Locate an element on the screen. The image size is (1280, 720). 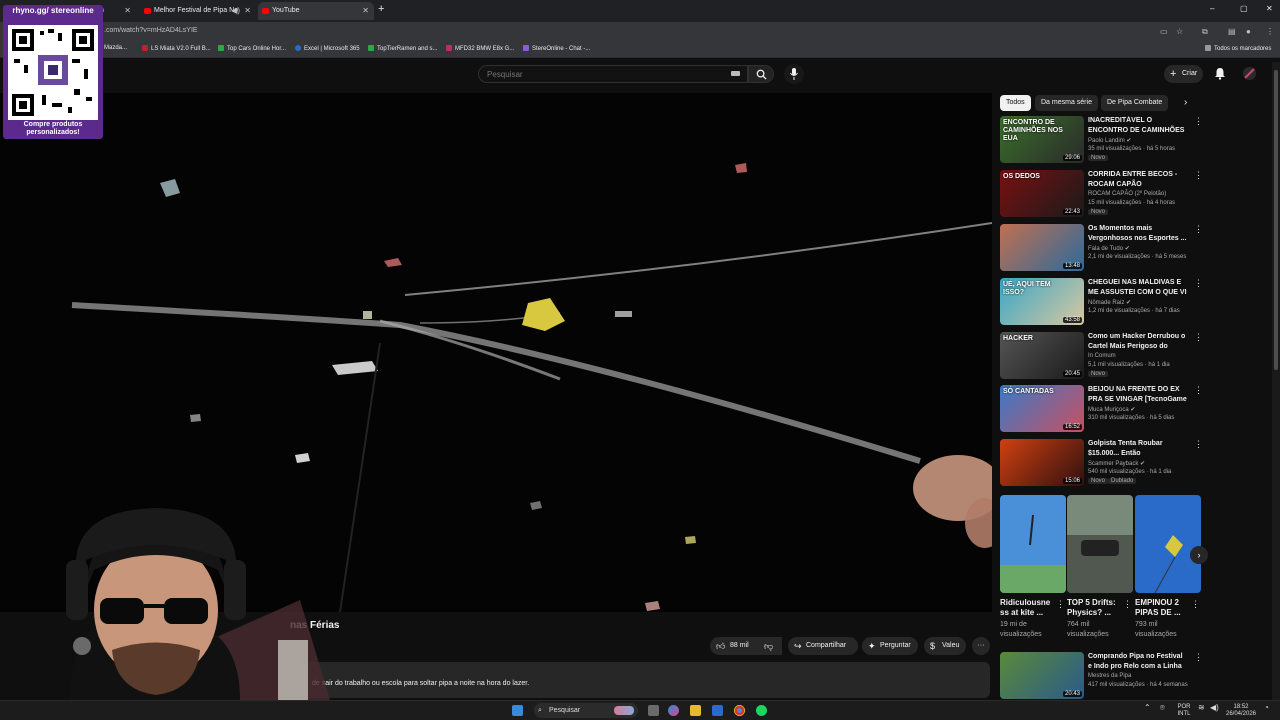
chip-pipa-combate: De Pipa Combate is located at coordinates (1135, 103).